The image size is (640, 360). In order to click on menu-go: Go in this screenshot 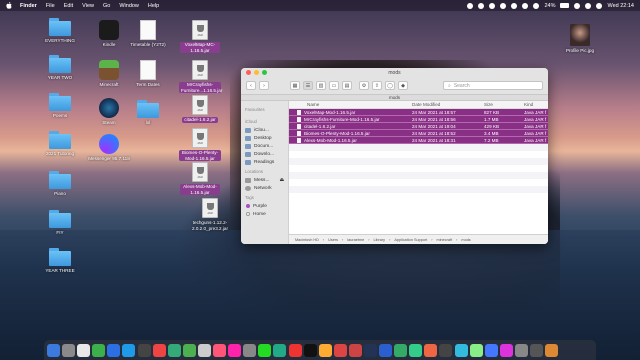, I will do `click(106, 6)`.